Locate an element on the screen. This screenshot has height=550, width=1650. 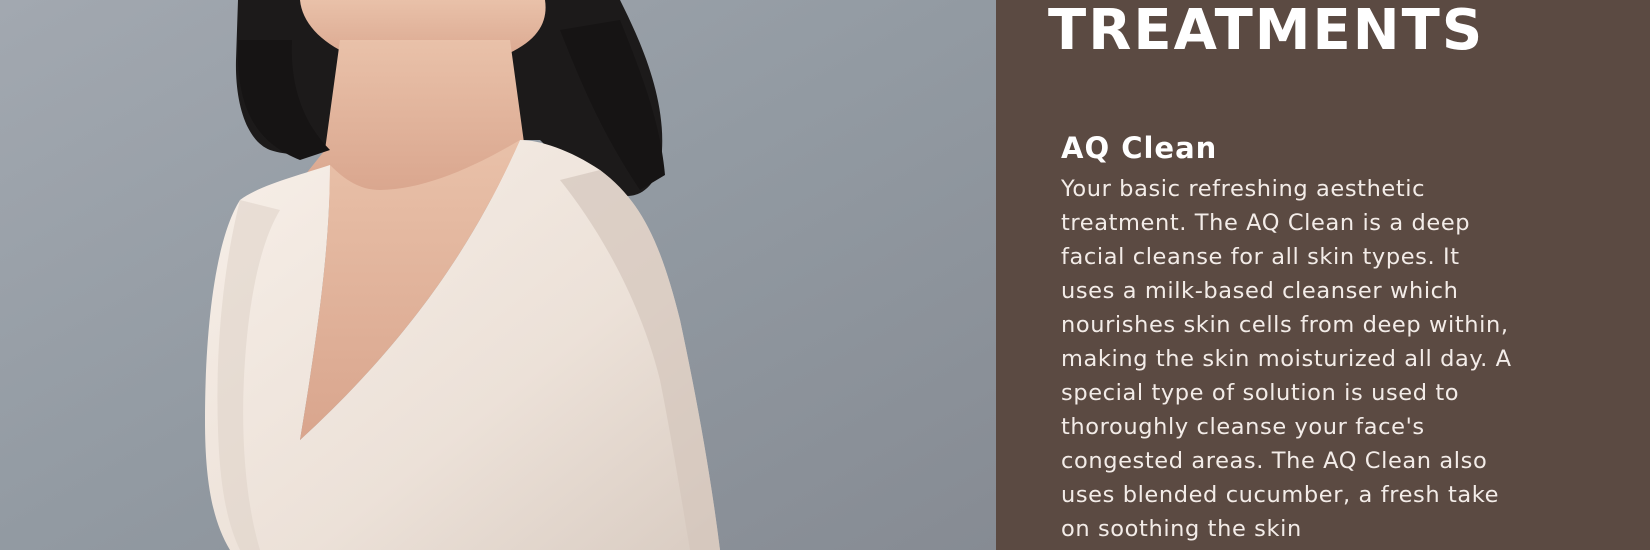
section-title: TREATMENTS is located at coordinates (1266, 31).